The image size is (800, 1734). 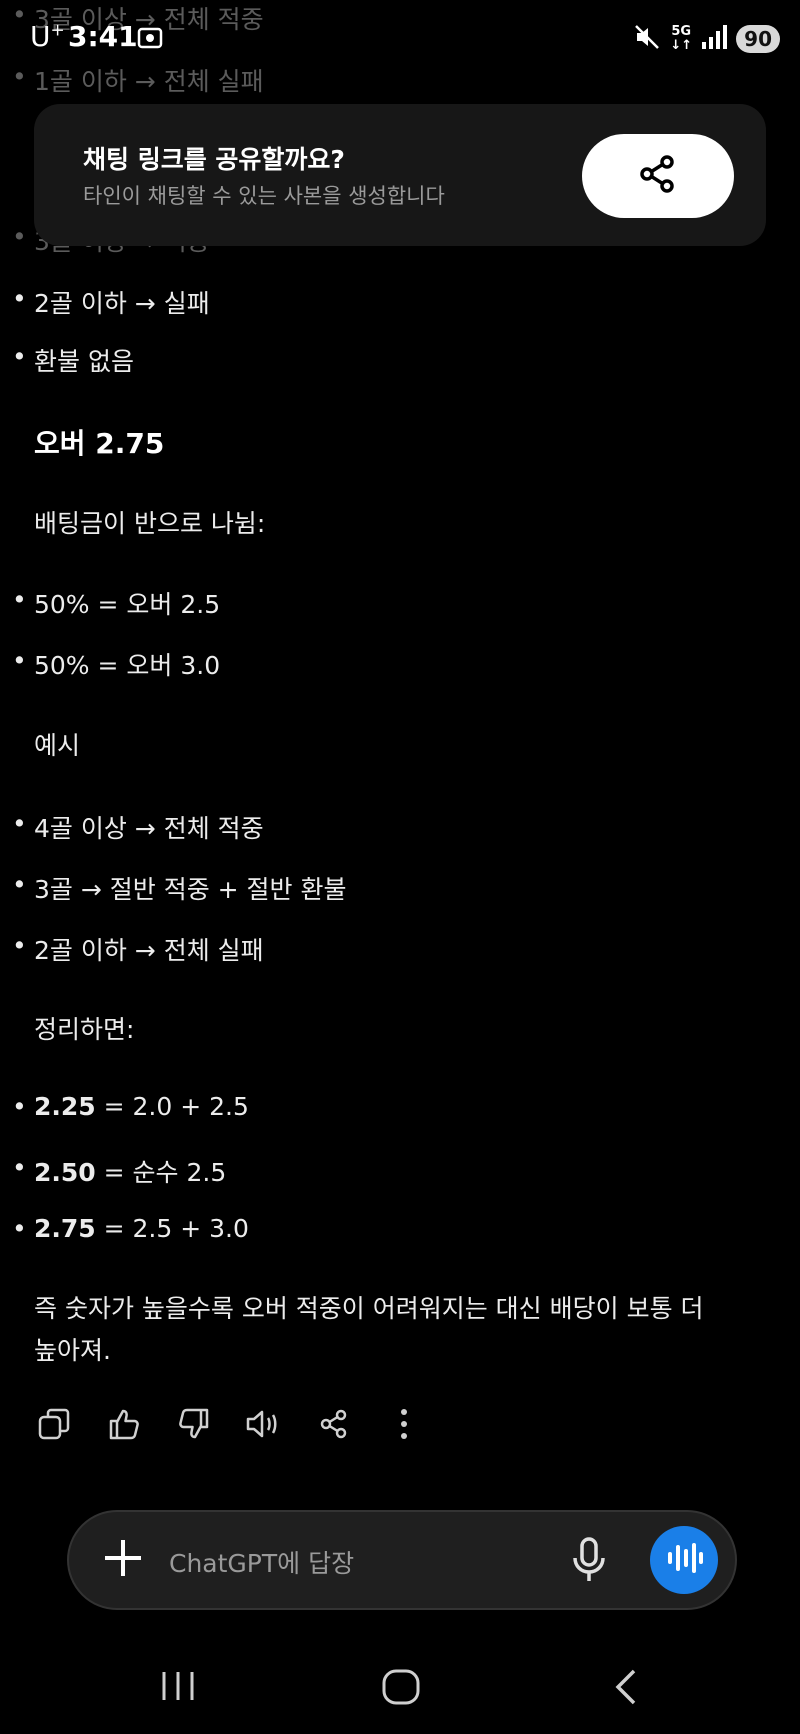 I want to click on microphone-icon, so click(x=589, y=1562).